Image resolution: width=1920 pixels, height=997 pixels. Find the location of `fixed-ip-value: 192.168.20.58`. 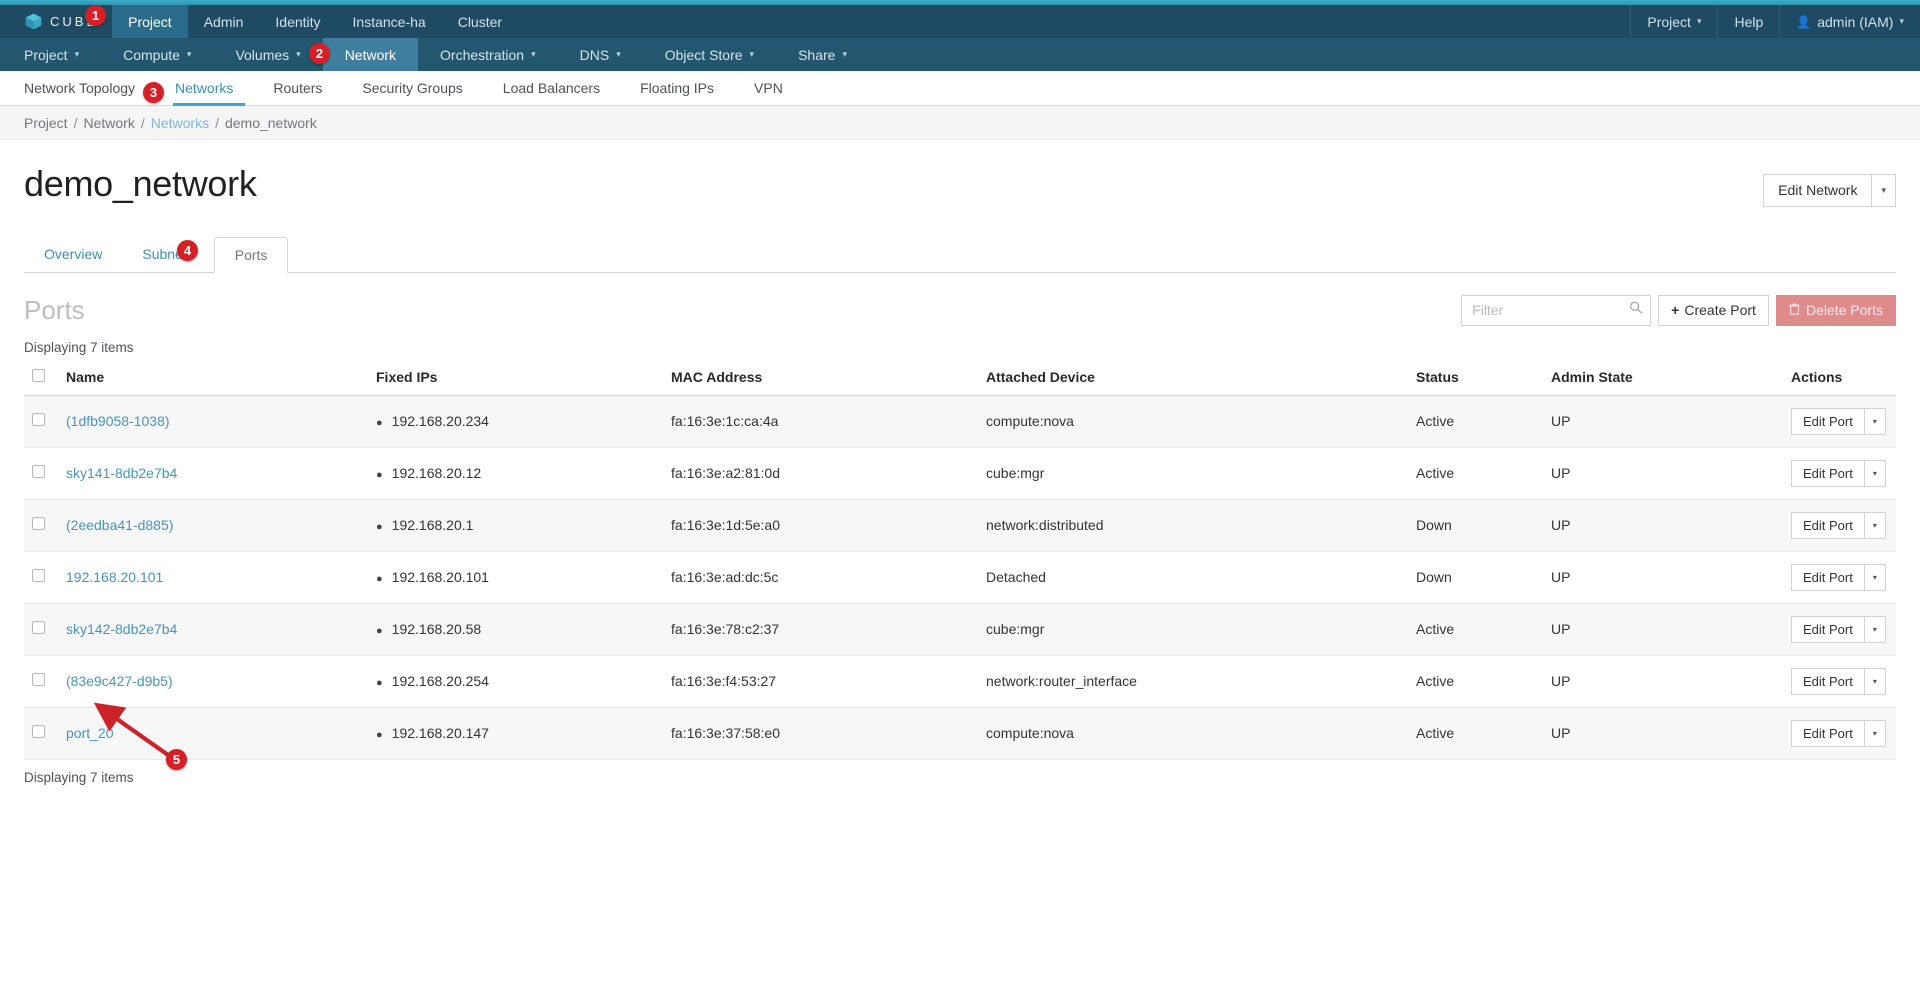

fixed-ip-value: 192.168.20.58 is located at coordinates (436, 629).